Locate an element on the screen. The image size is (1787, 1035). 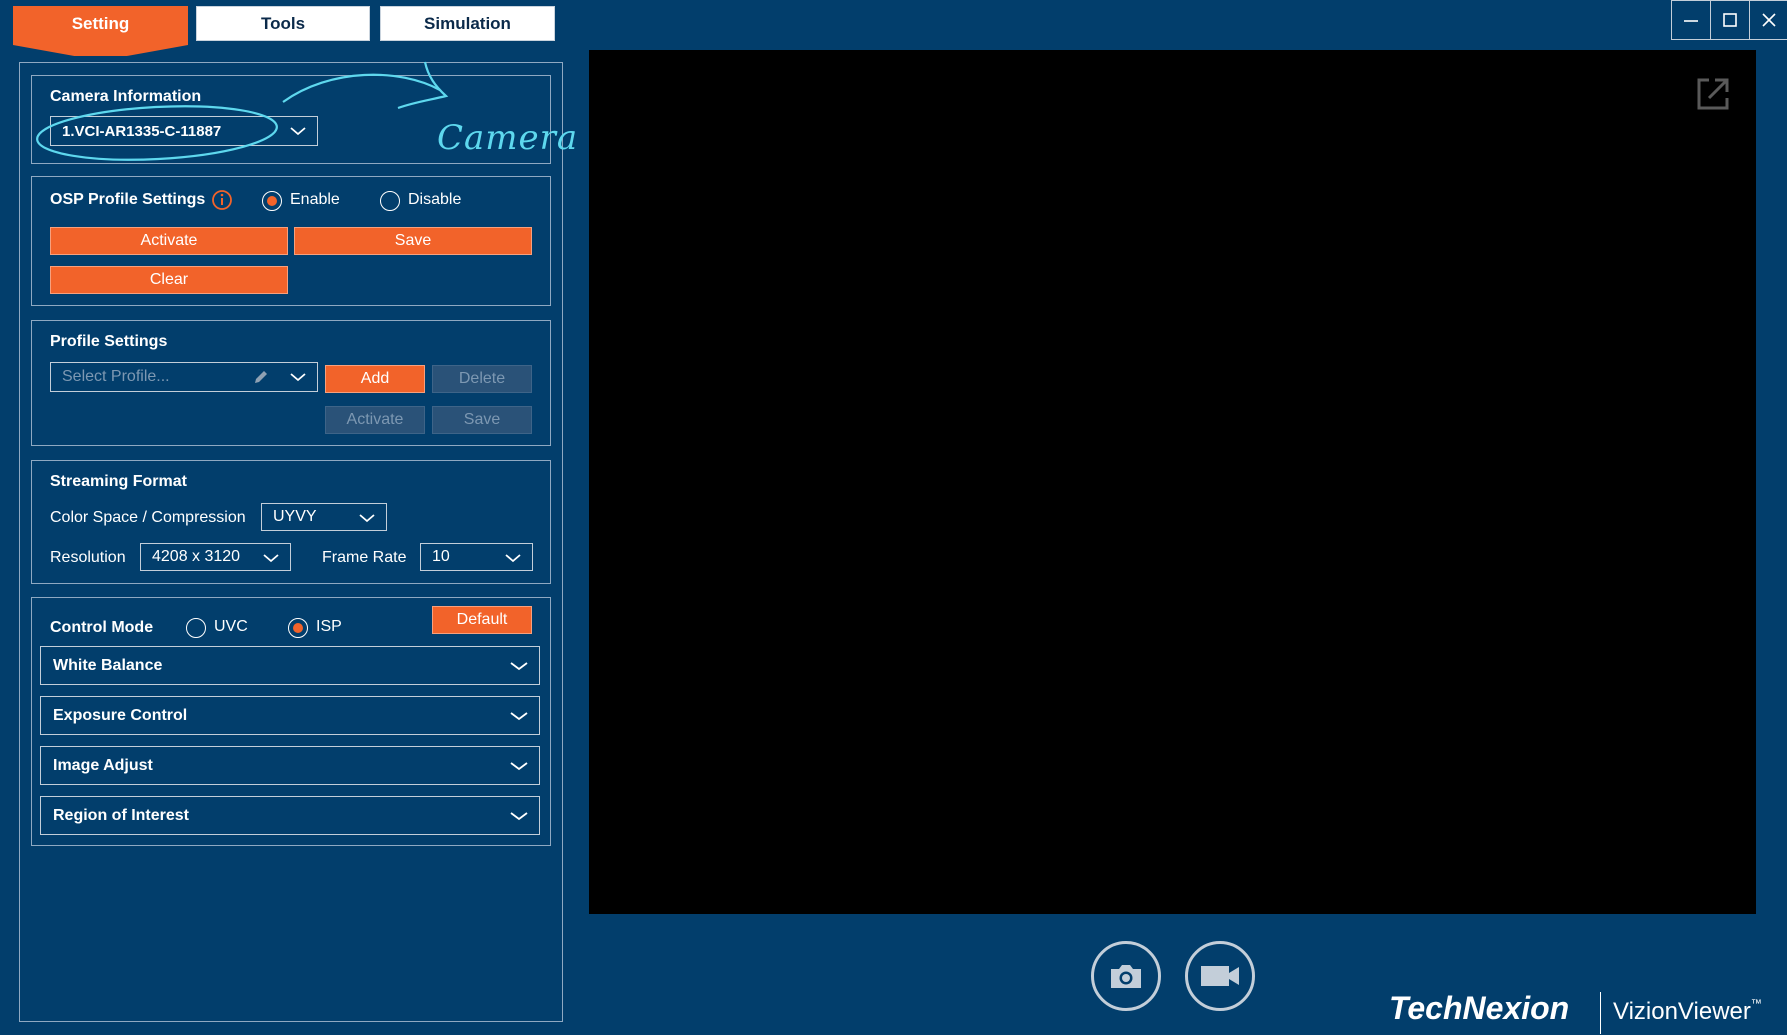
osp-activate-button: Activate is located at coordinates (169, 241).